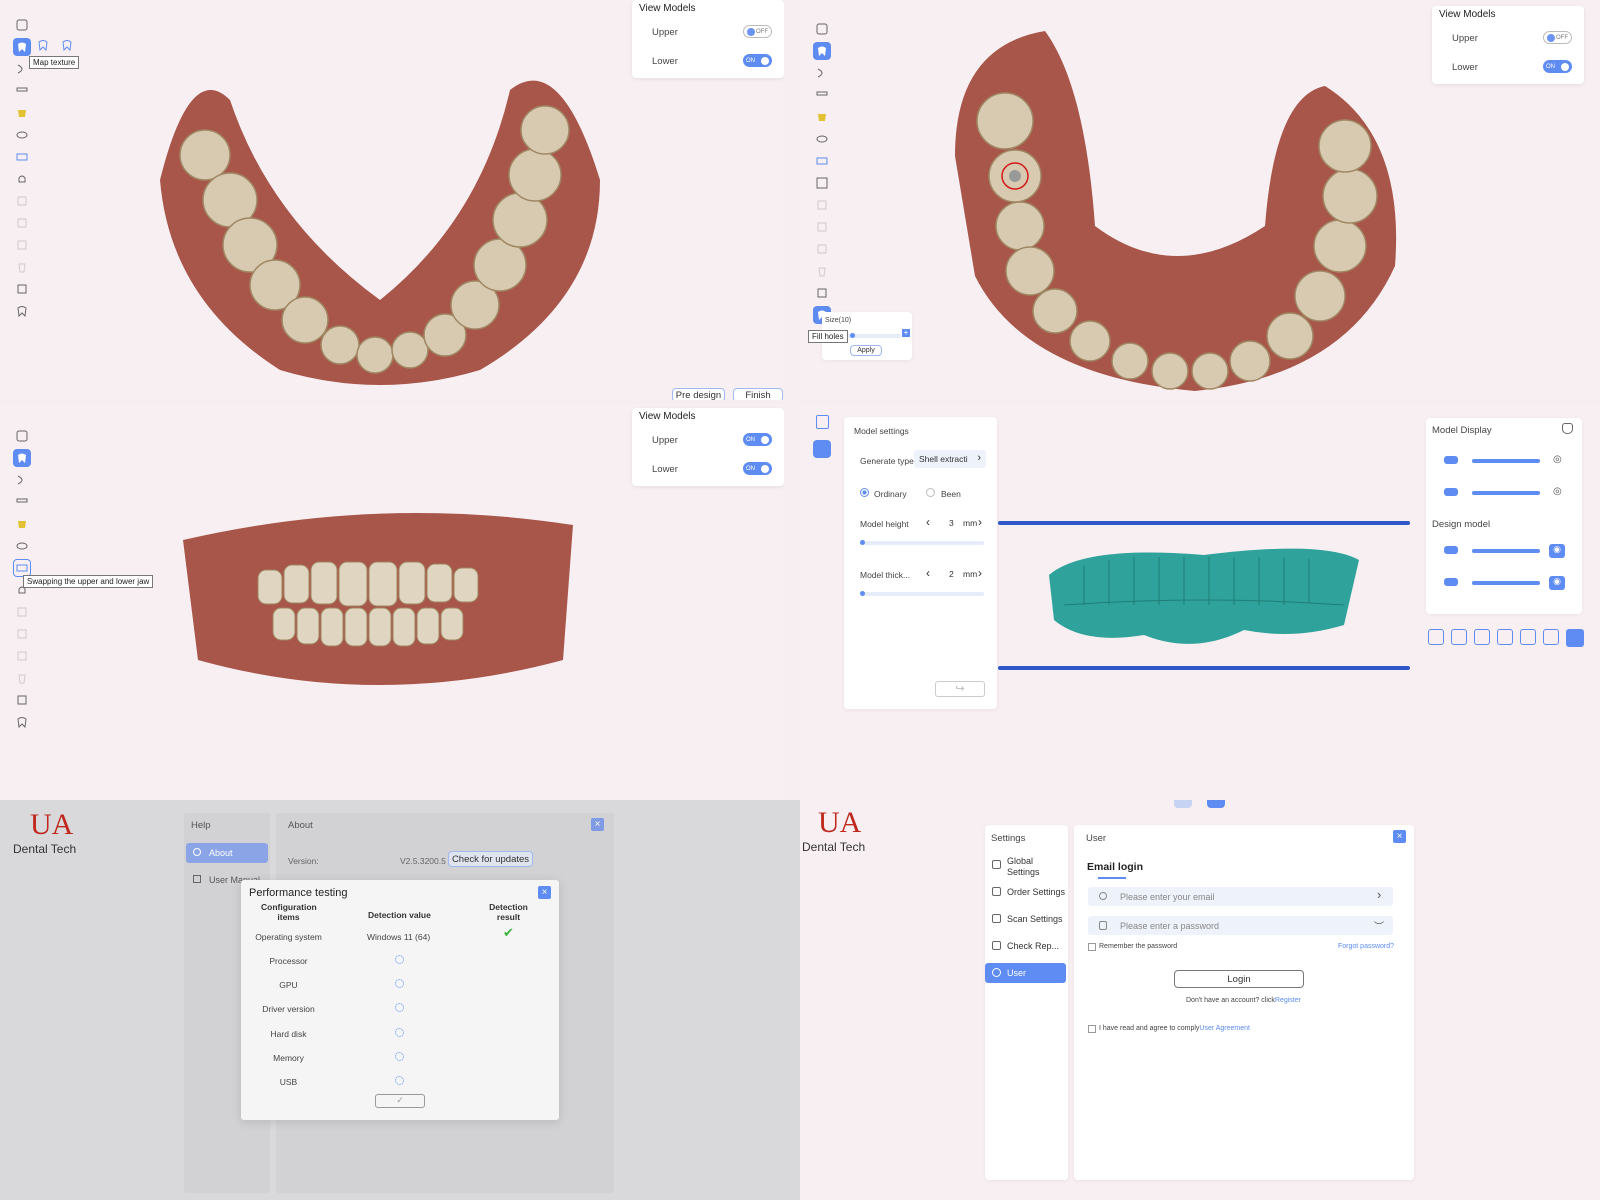  Describe the element at coordinates (67, 45) in the screenshot. I see `lower-tooth-icon` at that location.